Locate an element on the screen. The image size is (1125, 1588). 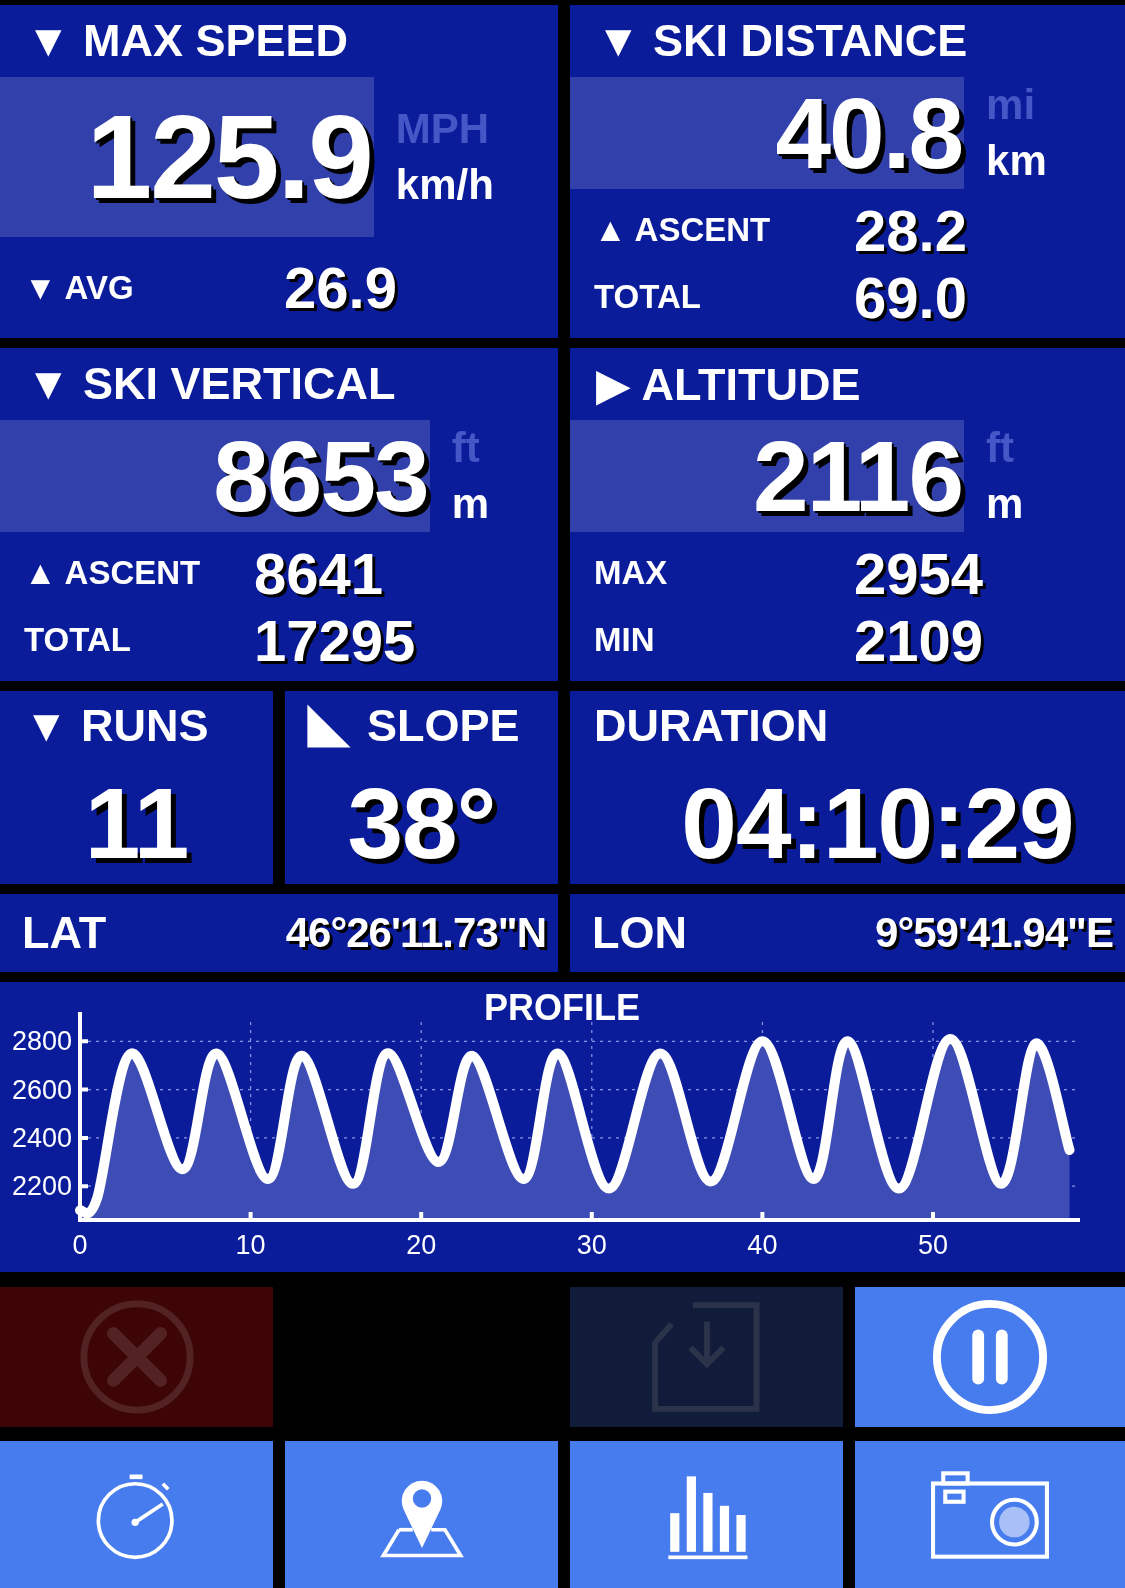
coordinate-value: 46°26'11.73"N is located at coordinates (415, 933).